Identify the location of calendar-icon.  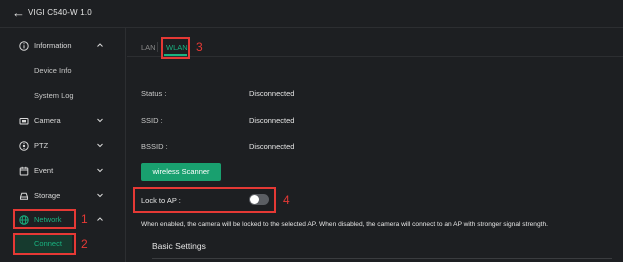
(24, 171).